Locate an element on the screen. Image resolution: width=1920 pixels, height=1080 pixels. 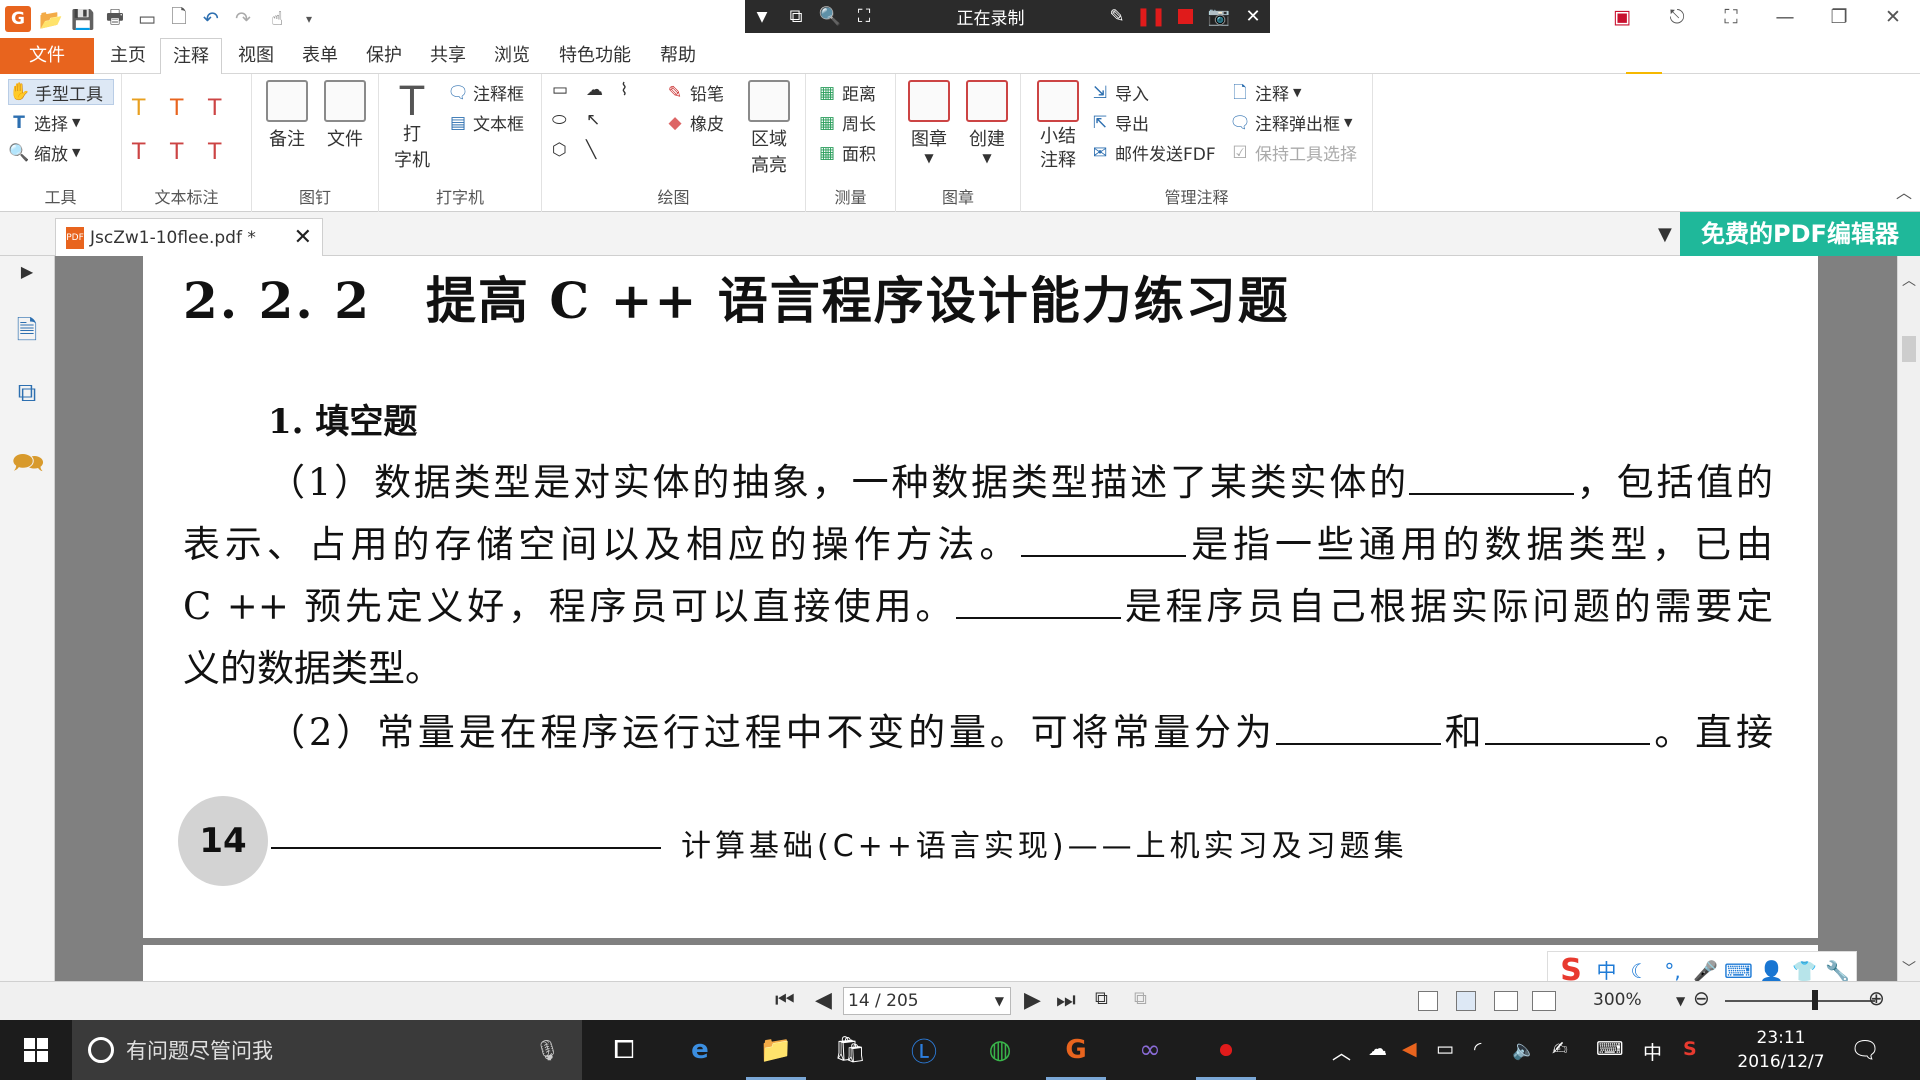
replace-text-icon: T is located at coordinates (176, 152).